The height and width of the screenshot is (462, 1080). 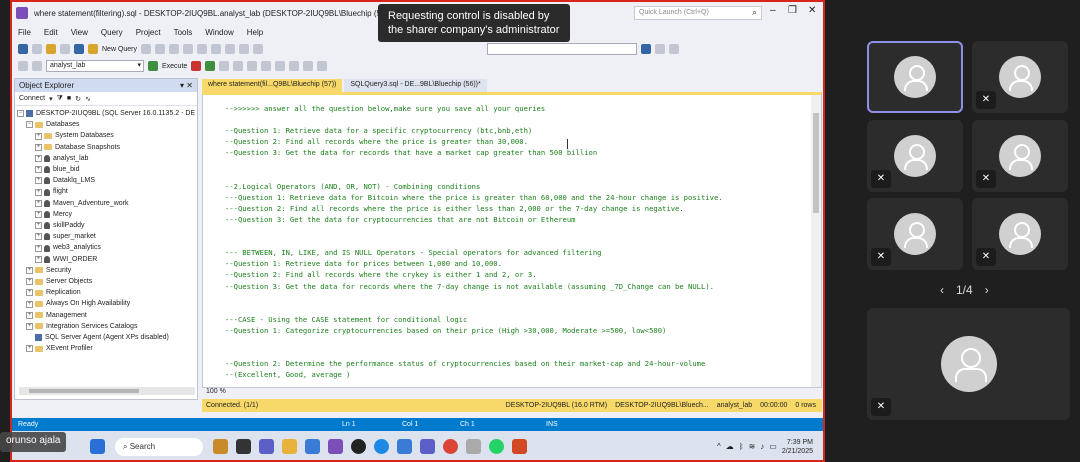 I want to click on tree-node: + Management, so click(x=107, y=315).